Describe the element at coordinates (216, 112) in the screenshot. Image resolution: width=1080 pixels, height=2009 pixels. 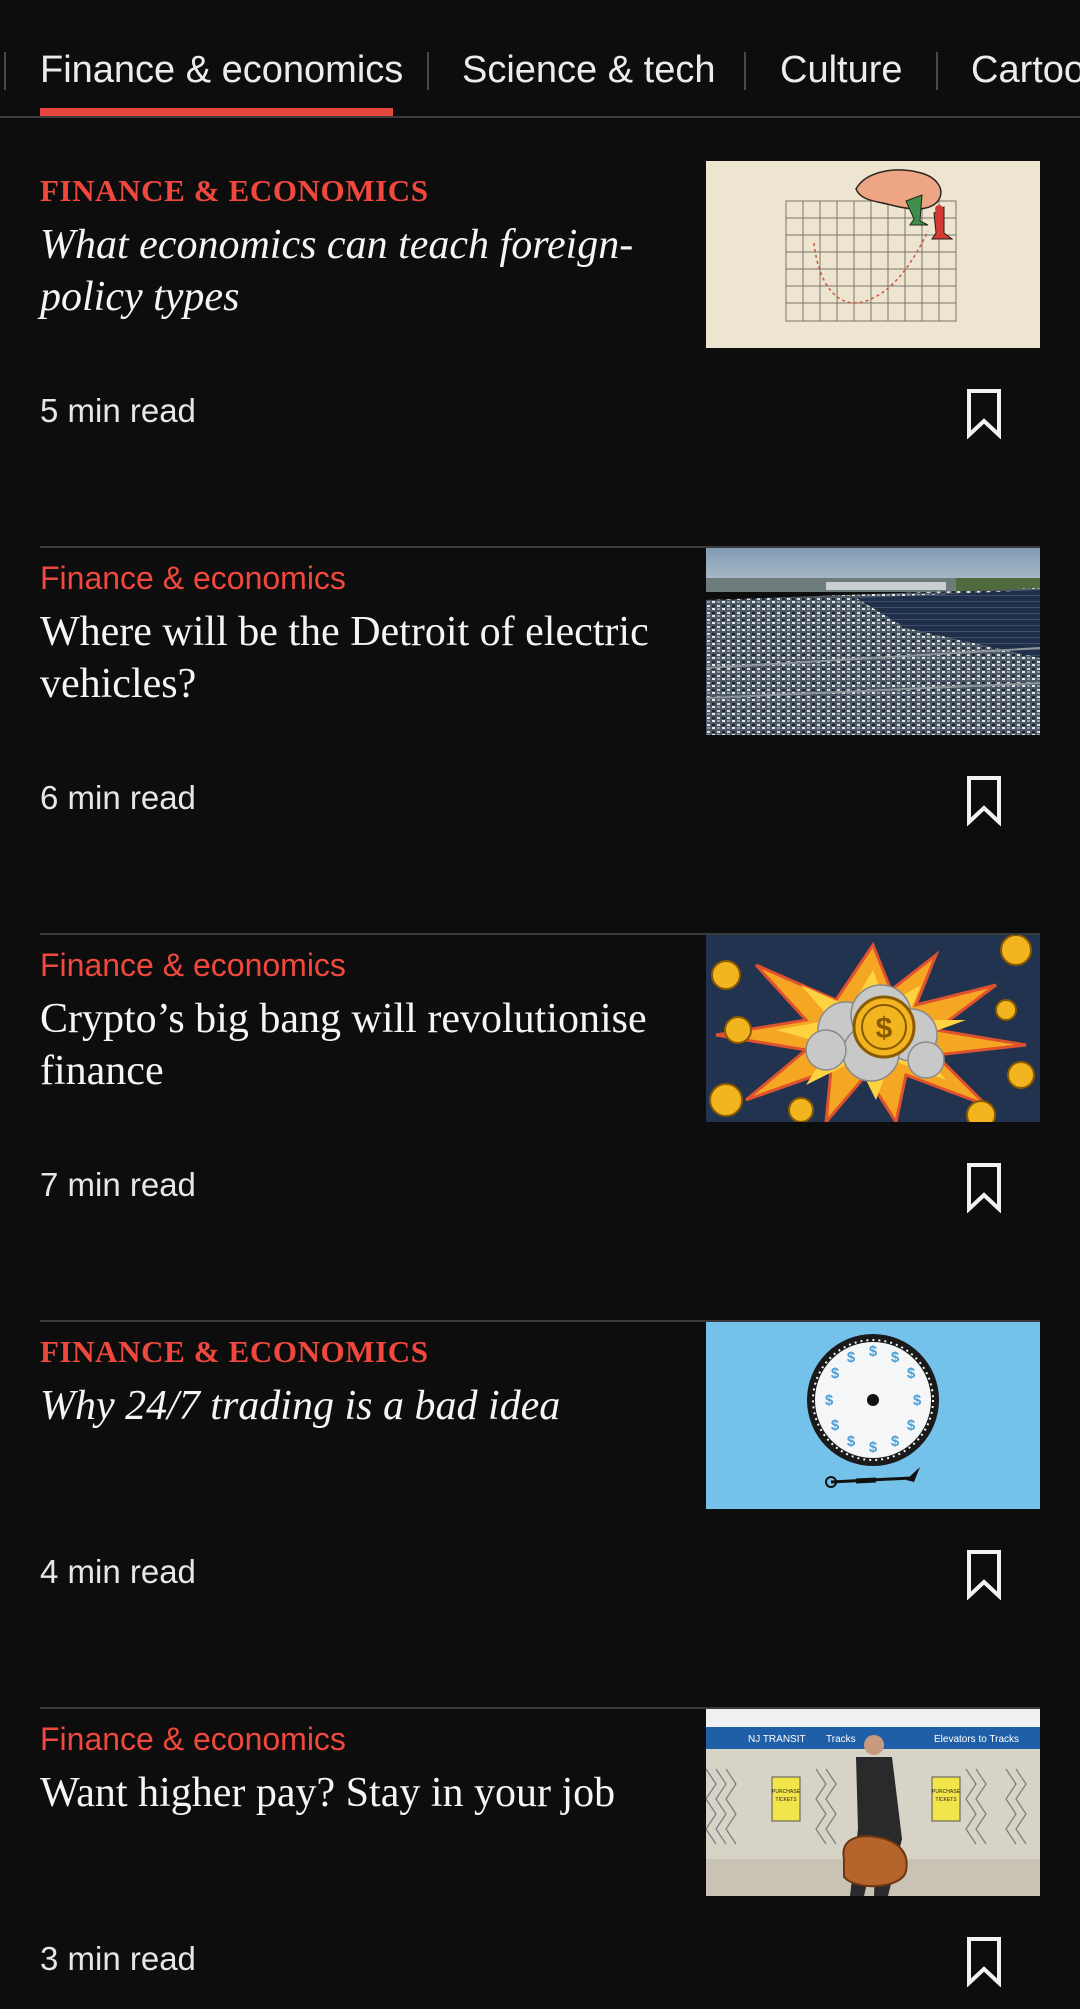
I see `active-tab-indicator` at that location.